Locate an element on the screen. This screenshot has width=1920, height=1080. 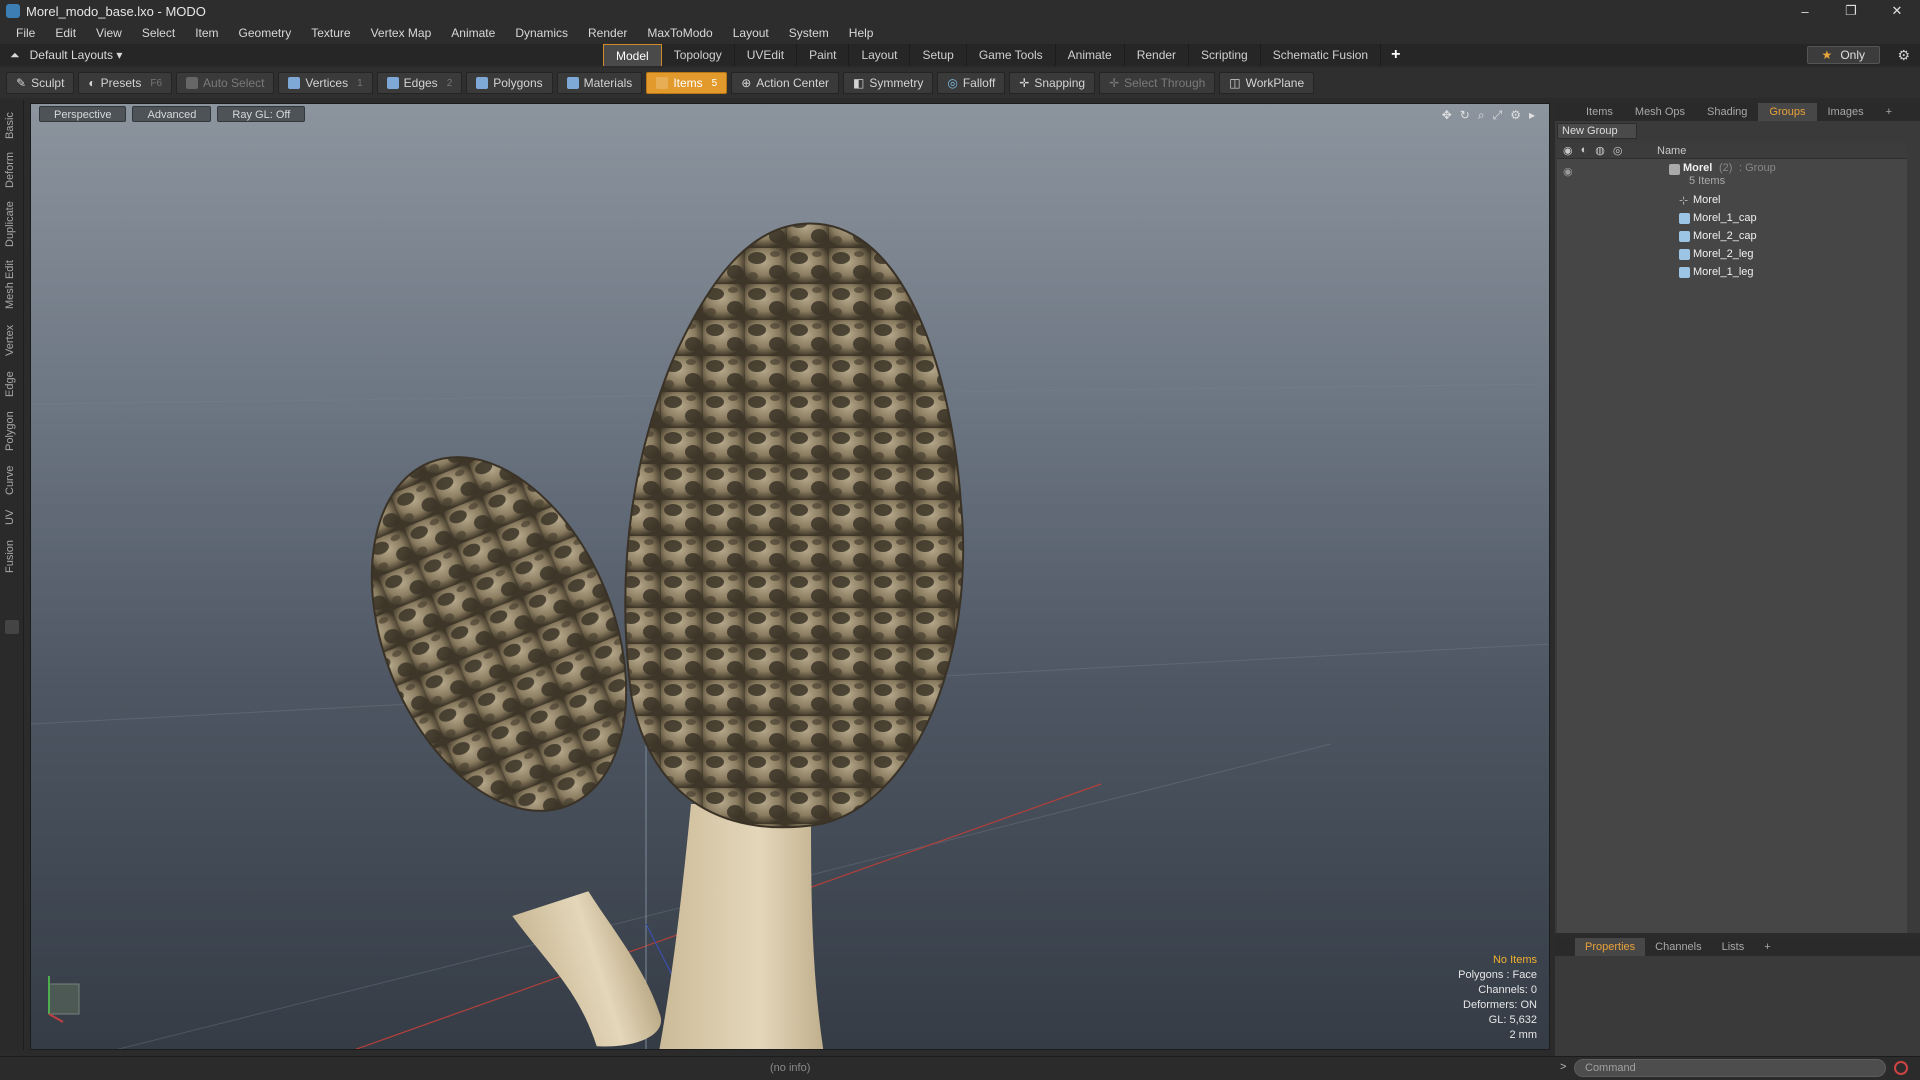
name-column-header: Name is located at coordinates (1671, 151).